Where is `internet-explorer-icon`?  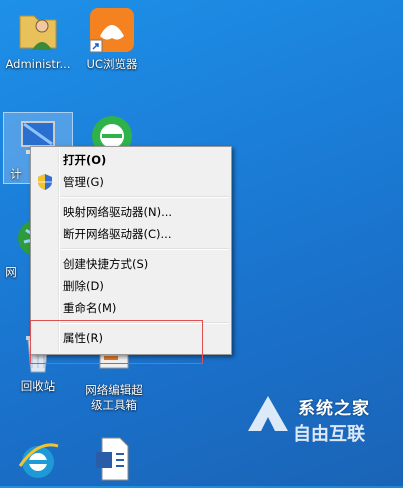 internet-explorer-icon is located at coordinates (38, 460).